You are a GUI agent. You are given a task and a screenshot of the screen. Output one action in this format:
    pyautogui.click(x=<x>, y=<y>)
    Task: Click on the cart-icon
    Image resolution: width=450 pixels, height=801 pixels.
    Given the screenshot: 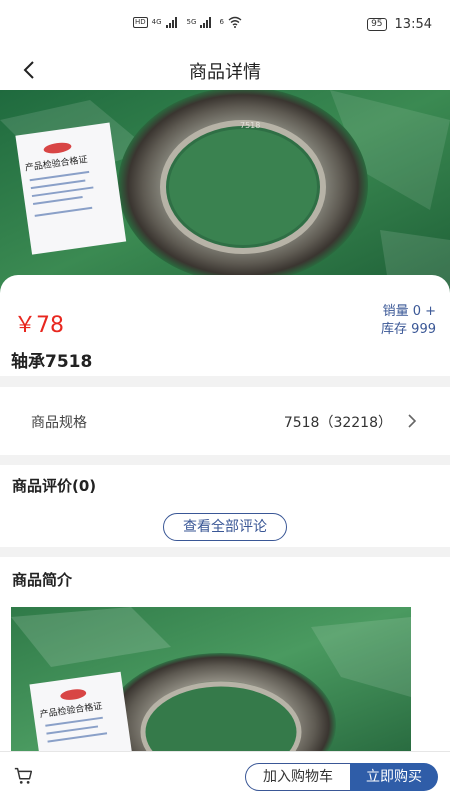 What is the action you would take?
    pyautogui.click(x=24, y=776)
    